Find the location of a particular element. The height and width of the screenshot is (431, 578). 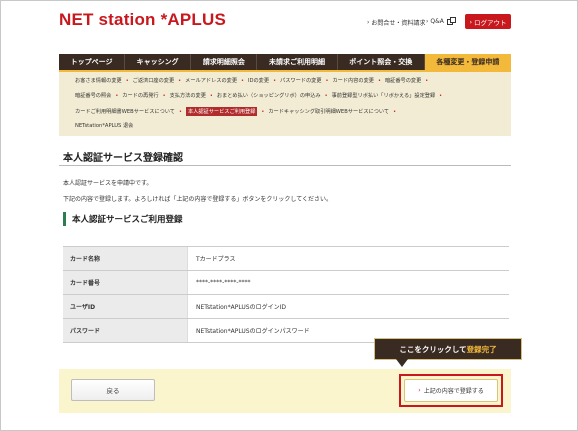

subnav-item: ご返済口座の変更 is located at coordinates (154, 80).